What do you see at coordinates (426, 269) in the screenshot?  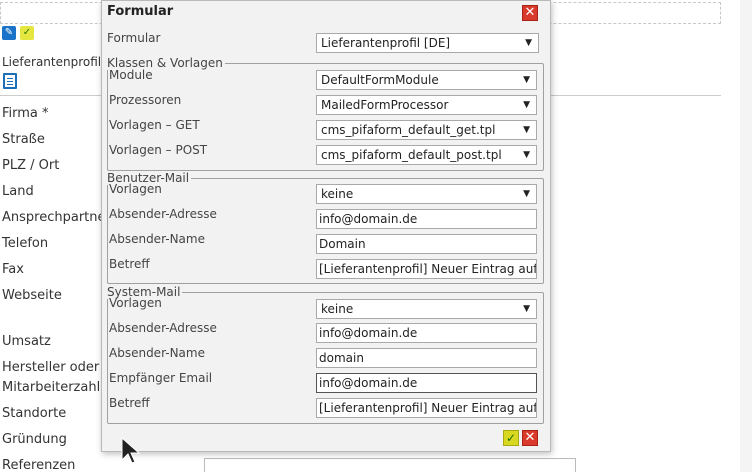 I see `user-subject-input: [Lieferantenprofil] Neuer Eintrag auf Di` at bounding box center [426, 269].